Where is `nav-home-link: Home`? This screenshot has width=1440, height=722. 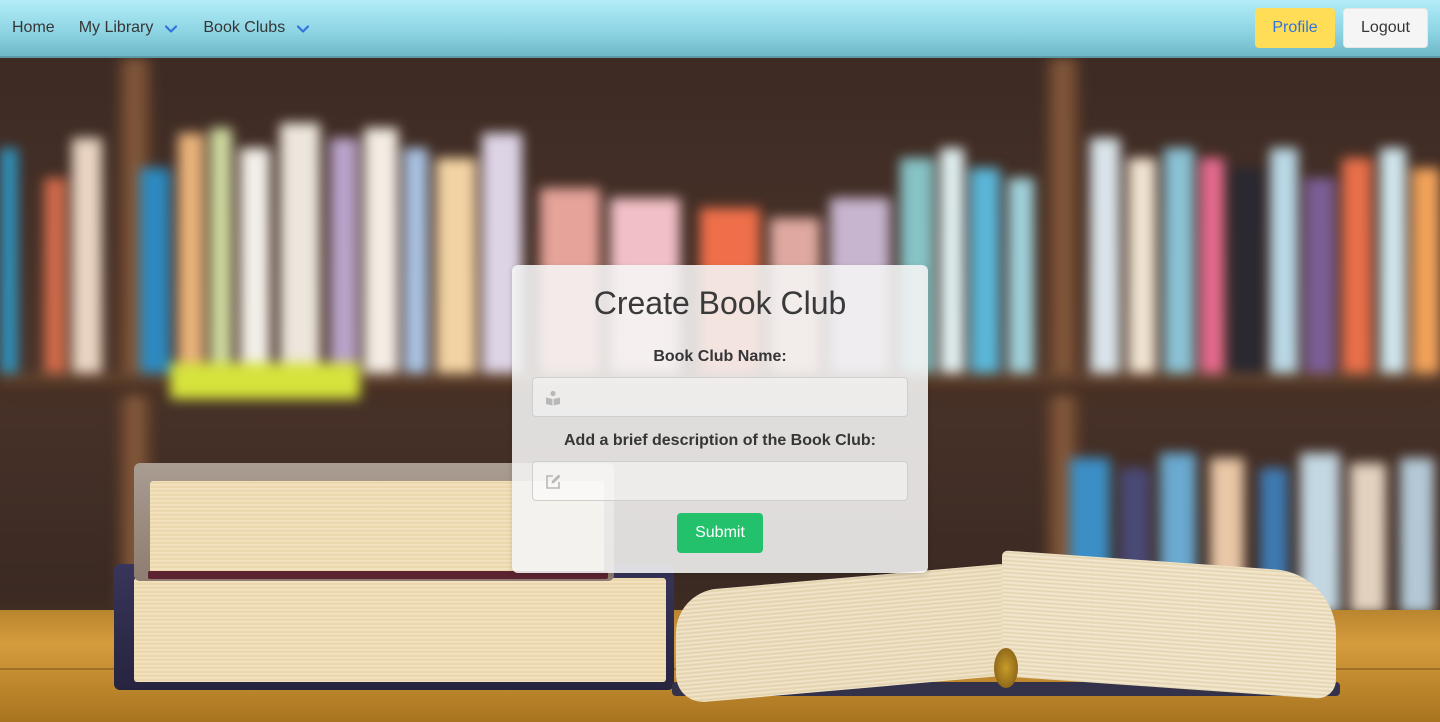 nav-home-link: Home is located at coordinates (33, 28).